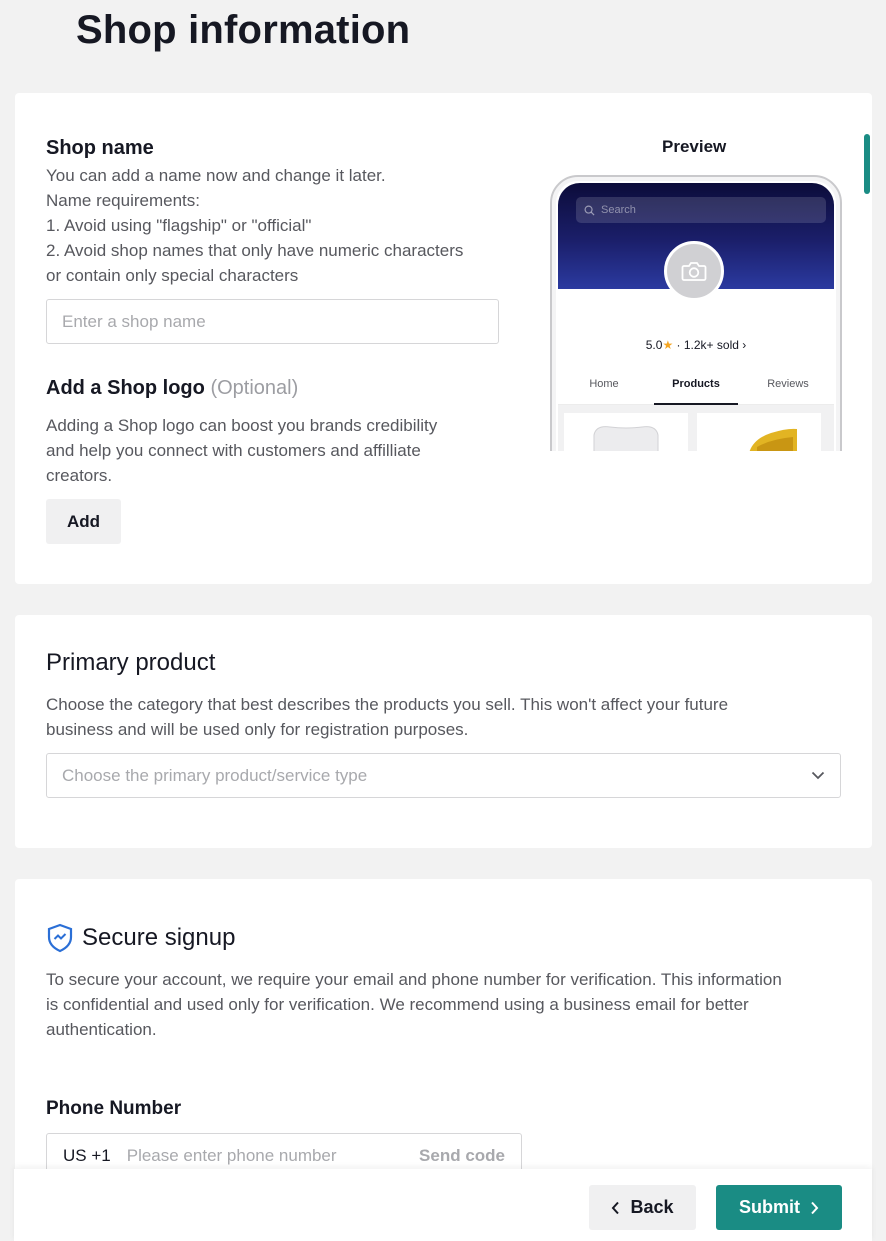 This screenshot has width=886, height=1241. I want to click on add-logo-button: Add, so click(83, 521).